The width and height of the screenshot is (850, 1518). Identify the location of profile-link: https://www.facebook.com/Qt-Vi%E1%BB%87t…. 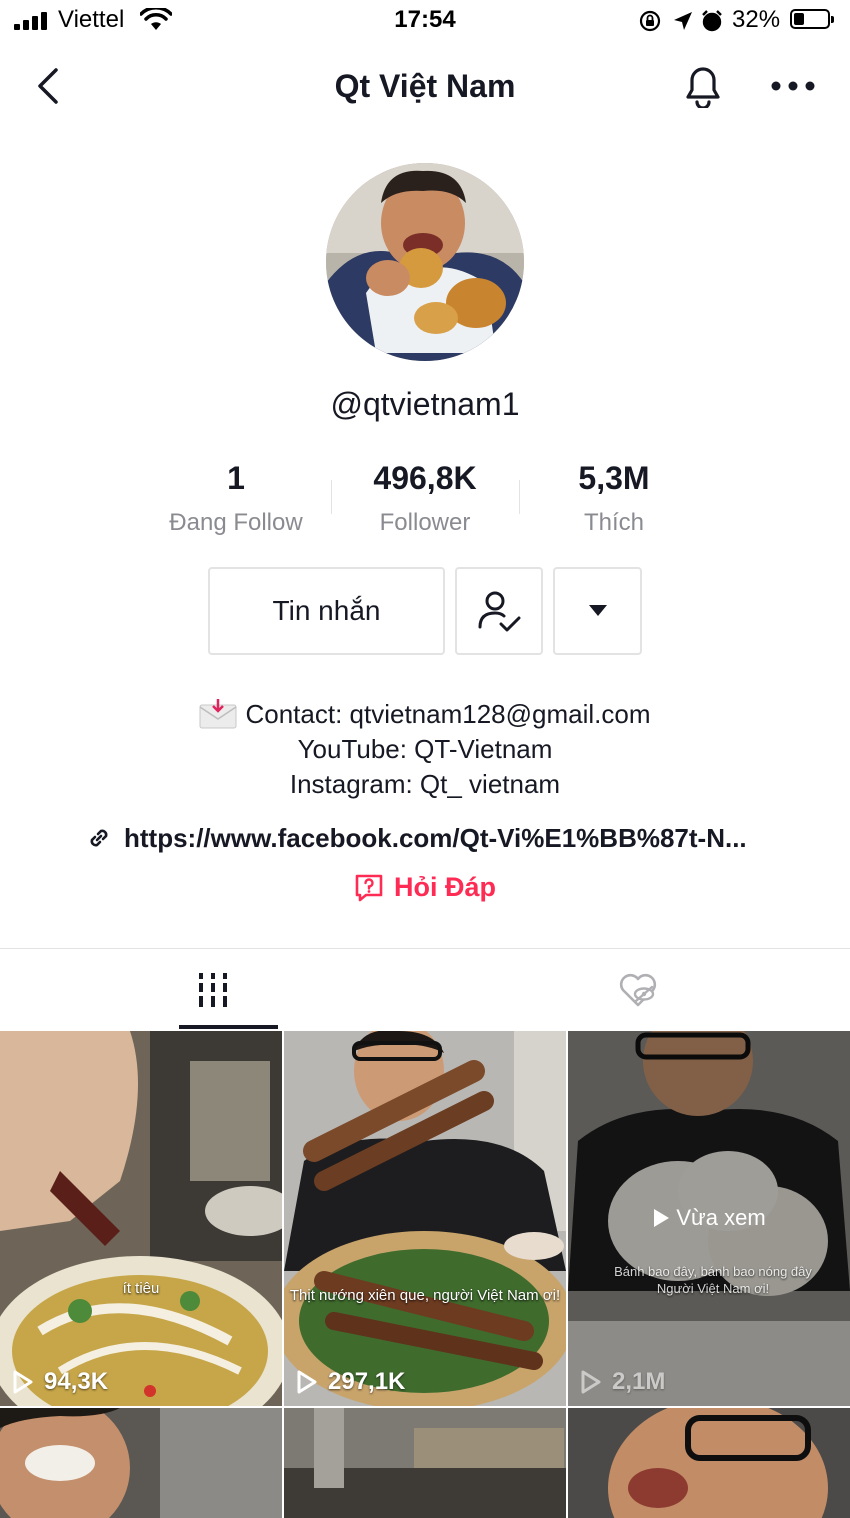
(416, 838).